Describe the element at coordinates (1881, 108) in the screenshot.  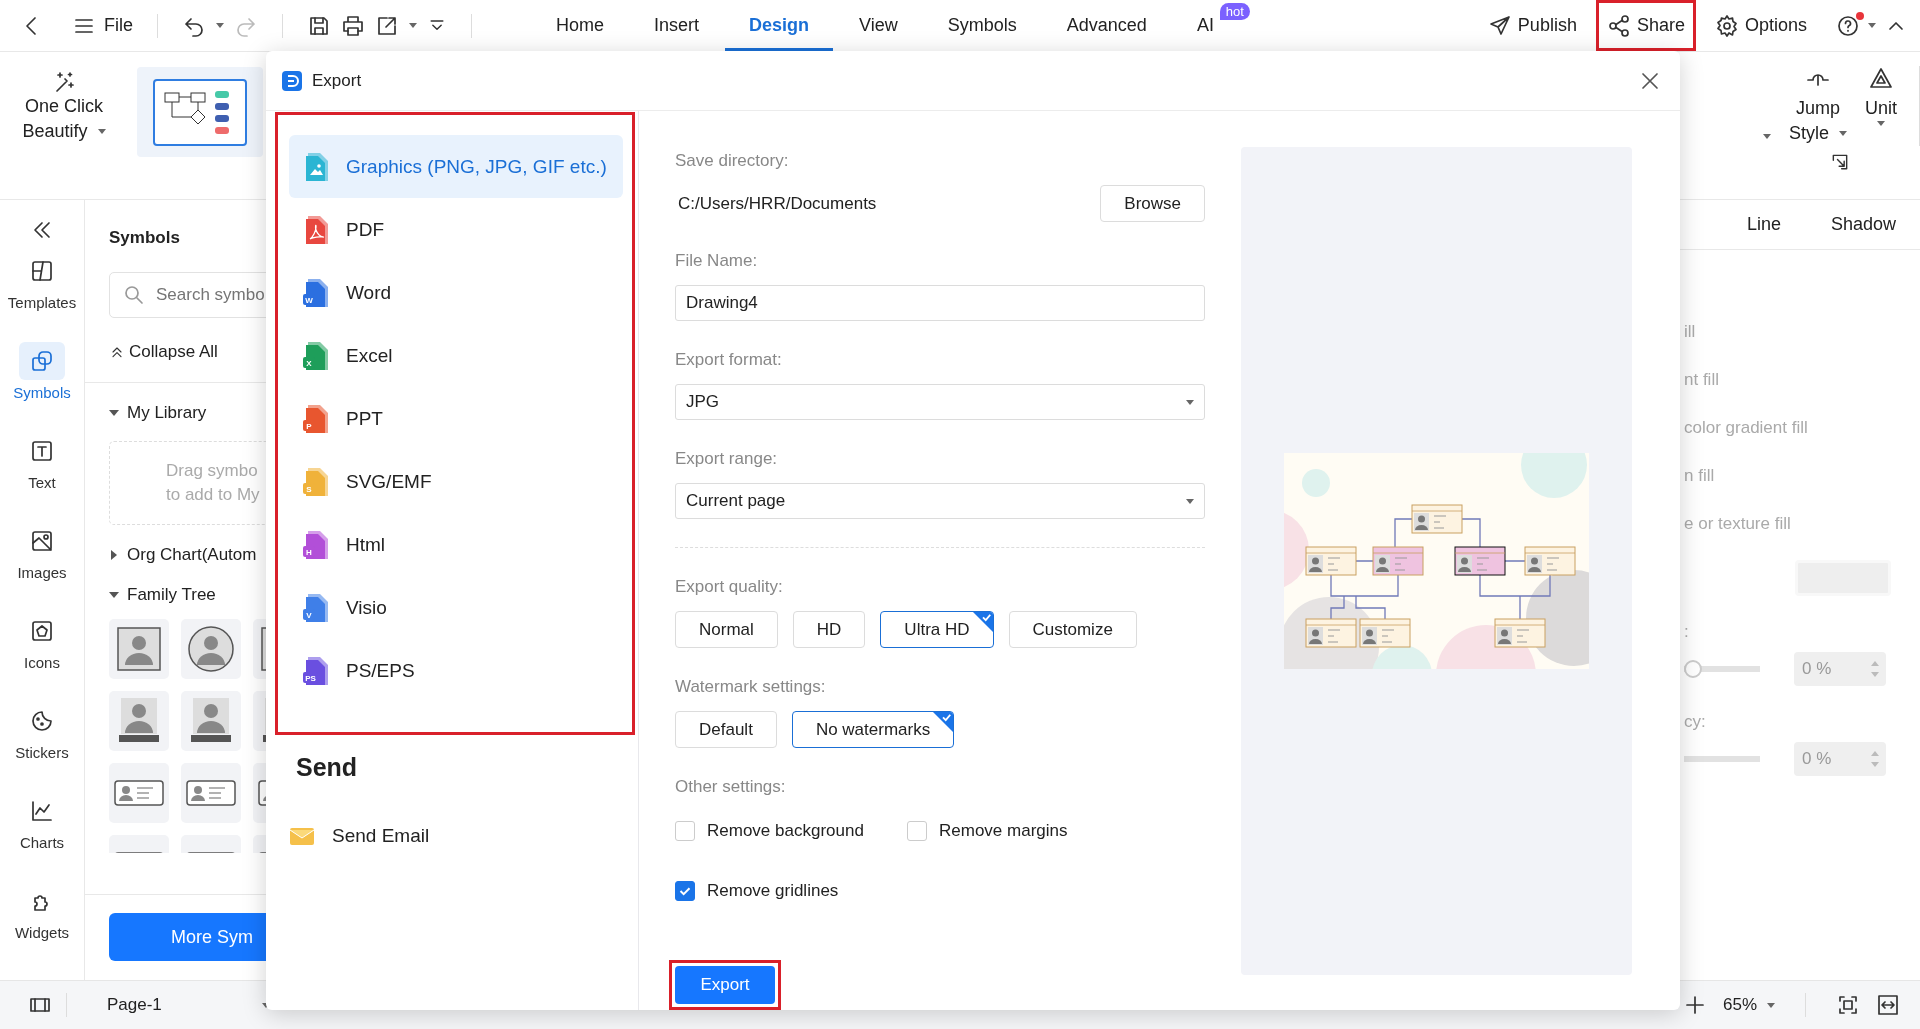
I see `button-label: Unit` at that location.